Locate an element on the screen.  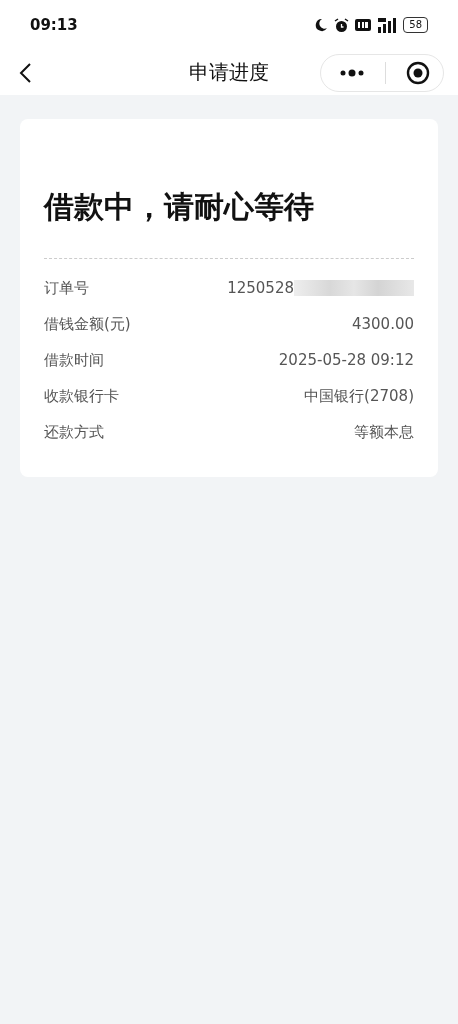
close-target-icon is located at coordinates (418, 72).